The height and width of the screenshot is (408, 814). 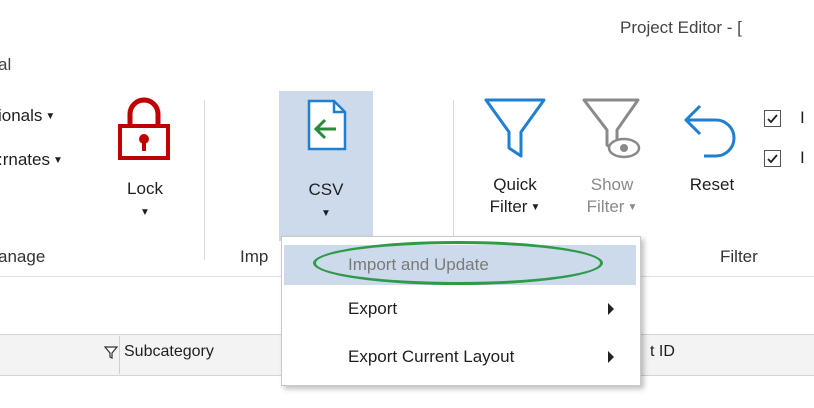 I want to click on show-filter-button: Show Filter ▼, so click(x=612, y=166).